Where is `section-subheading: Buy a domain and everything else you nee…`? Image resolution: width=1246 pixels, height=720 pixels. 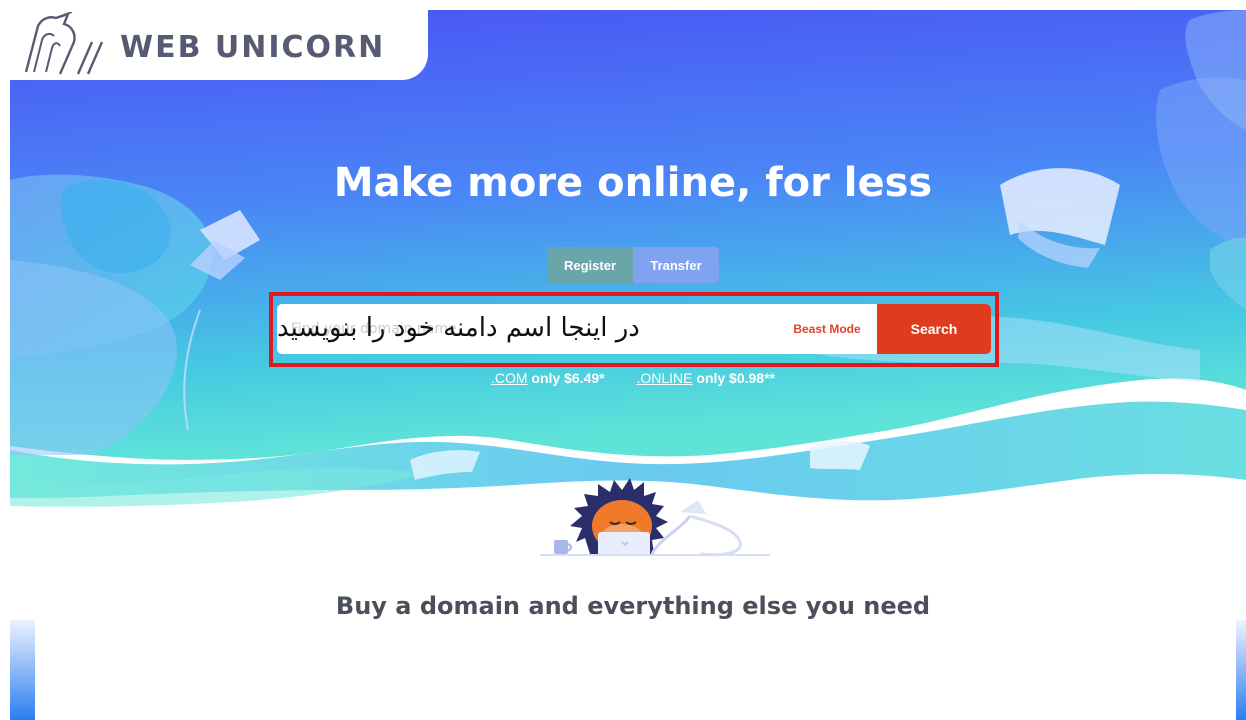 section-subheading: Buy a domain and everything else you nee… is located at coordinates (633, 606).